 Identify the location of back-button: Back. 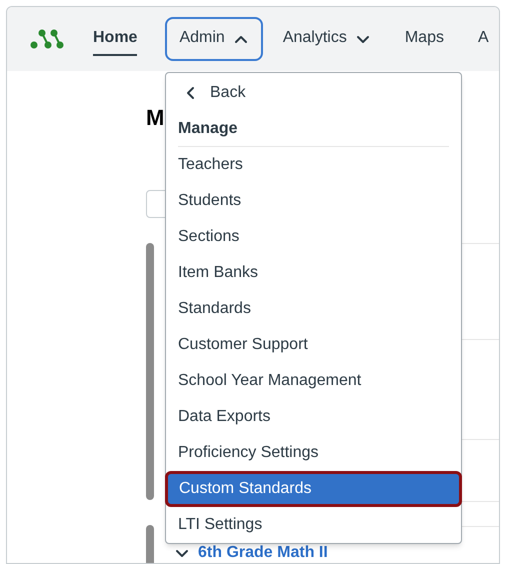
(313, 93).